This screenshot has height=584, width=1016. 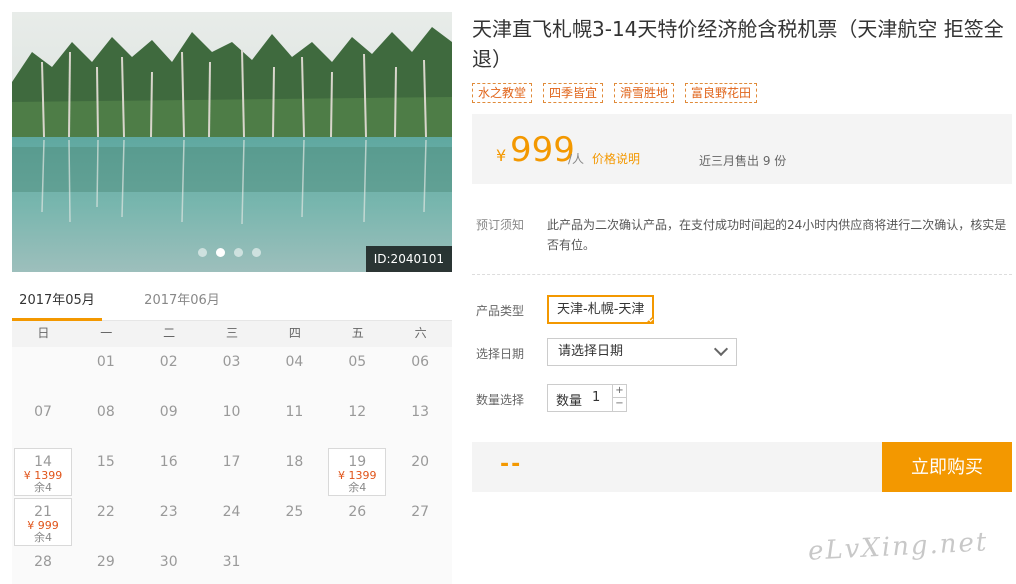 What do you see at coordinates (721, 93) in the screenshot?
I see `product-tag: 富良野花田` at bounding box center [721, 93].